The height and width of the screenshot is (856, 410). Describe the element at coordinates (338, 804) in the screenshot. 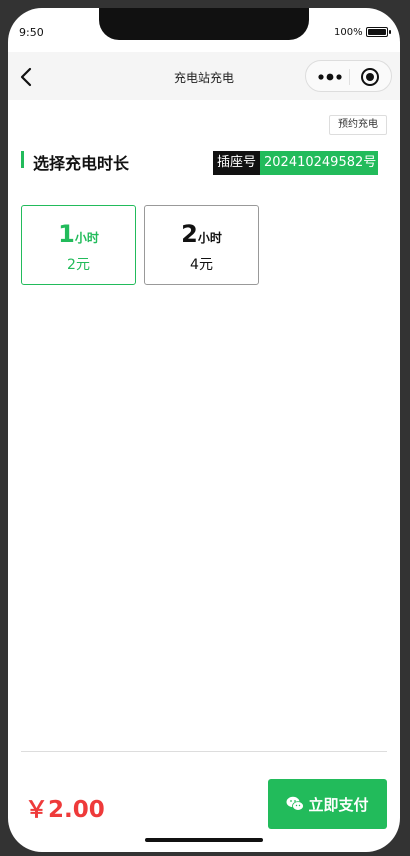

I see `pay-now-label: 立即支付` at that location.